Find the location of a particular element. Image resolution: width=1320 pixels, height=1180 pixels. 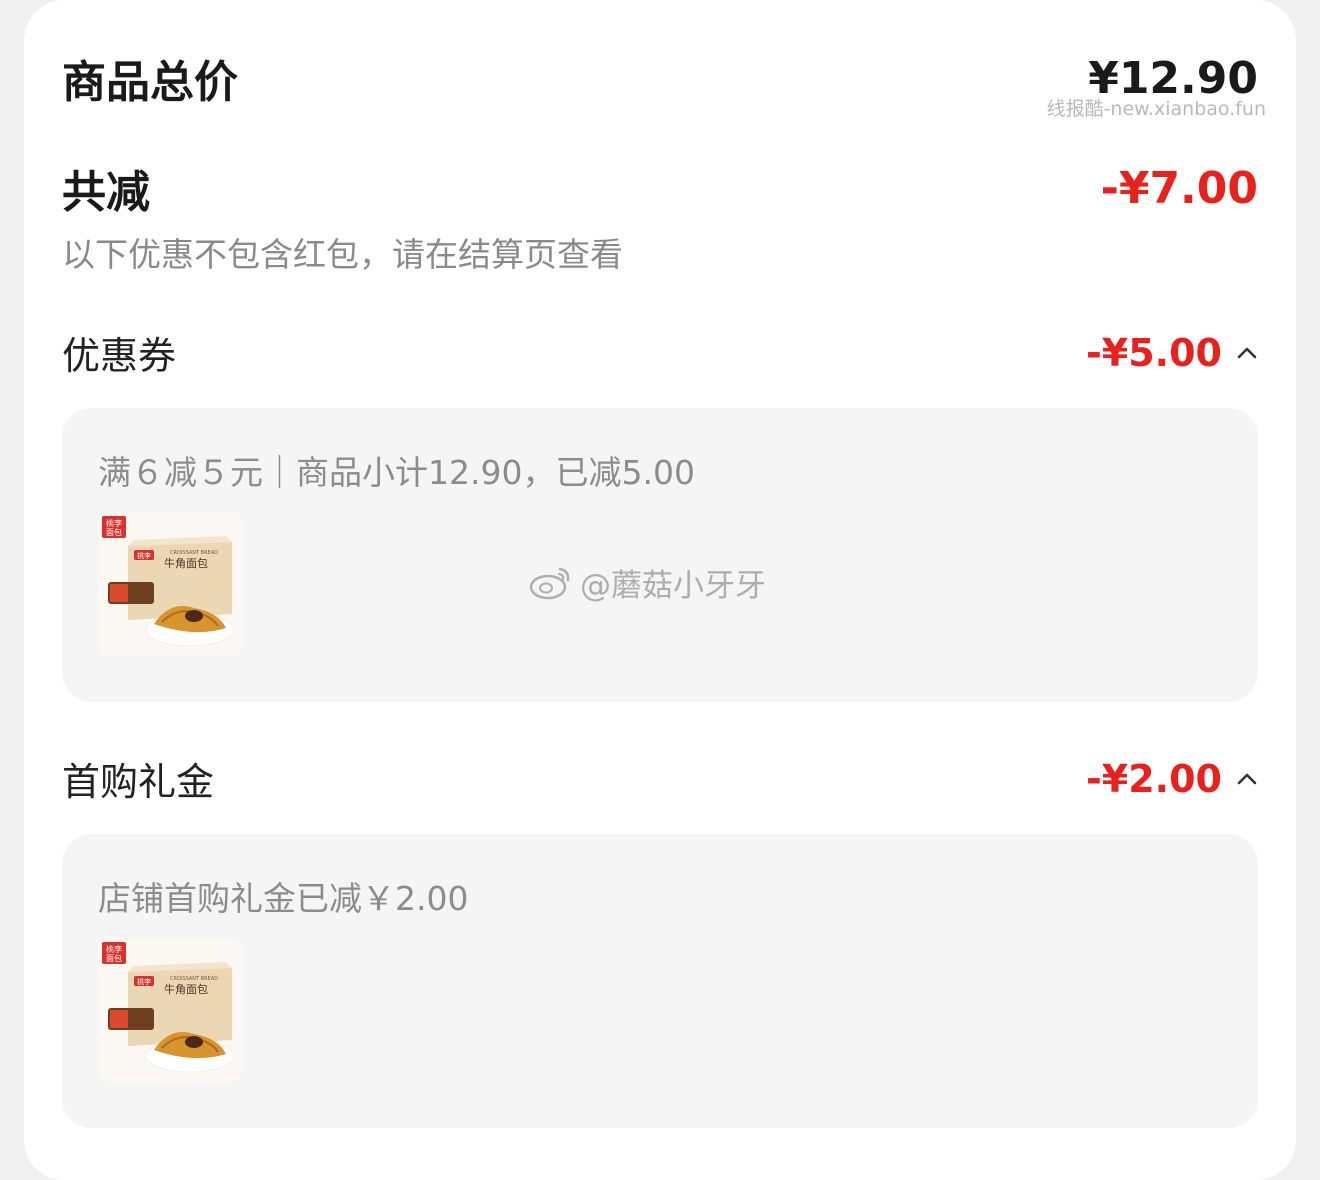

weibo-watermark: @蘑菇小牙牙 is located at coordinates (647, 582).